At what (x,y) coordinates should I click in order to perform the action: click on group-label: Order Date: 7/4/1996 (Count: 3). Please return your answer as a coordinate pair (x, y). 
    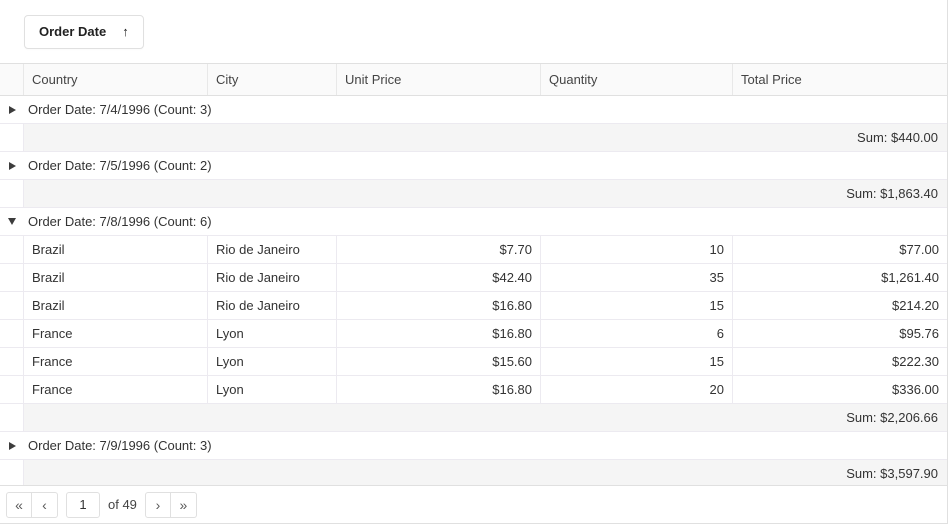
    Looking at the image, I should click on (120, 109).